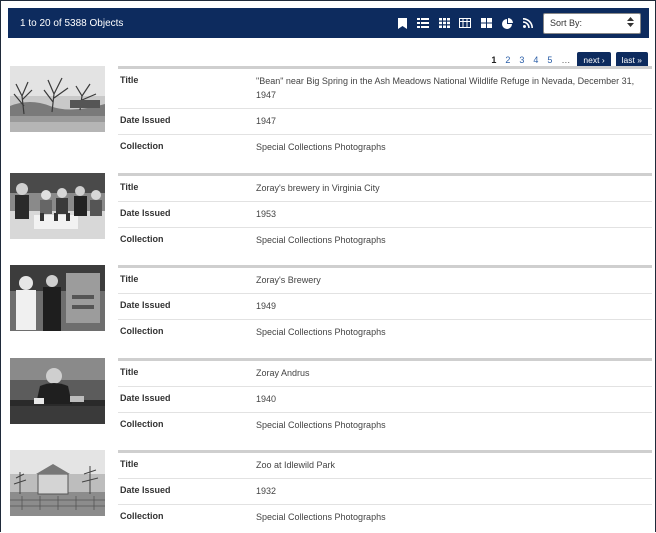 The width and height of the screenshot is (656, 533). What do you see at coordinates (507, 60) in the screenshot?
I see `page-link-2: 2` at bounding box center [507, 60].